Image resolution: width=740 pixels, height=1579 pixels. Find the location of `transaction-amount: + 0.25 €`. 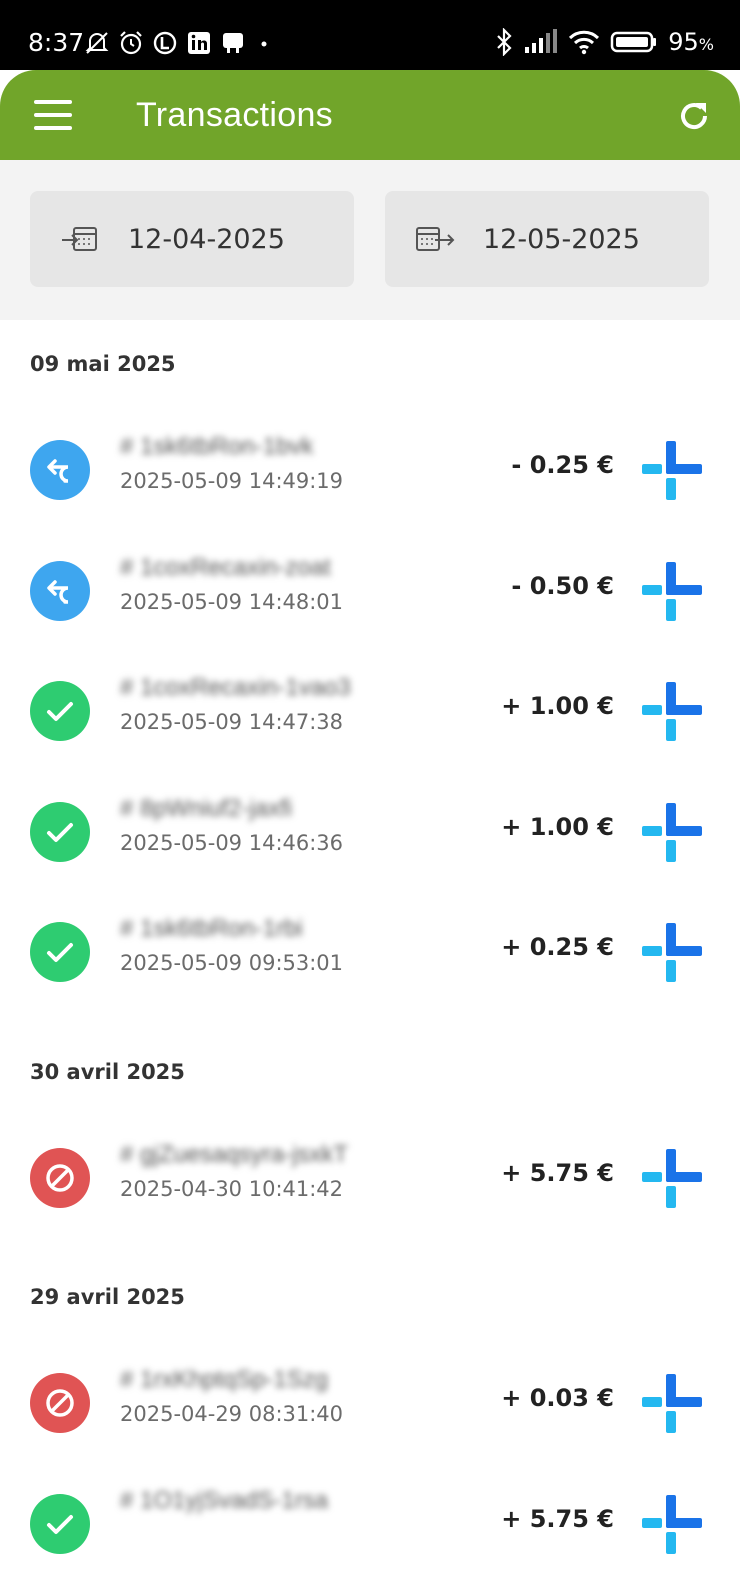

transaction-amount: + 0.25 € is located at coordinates (557, 947).